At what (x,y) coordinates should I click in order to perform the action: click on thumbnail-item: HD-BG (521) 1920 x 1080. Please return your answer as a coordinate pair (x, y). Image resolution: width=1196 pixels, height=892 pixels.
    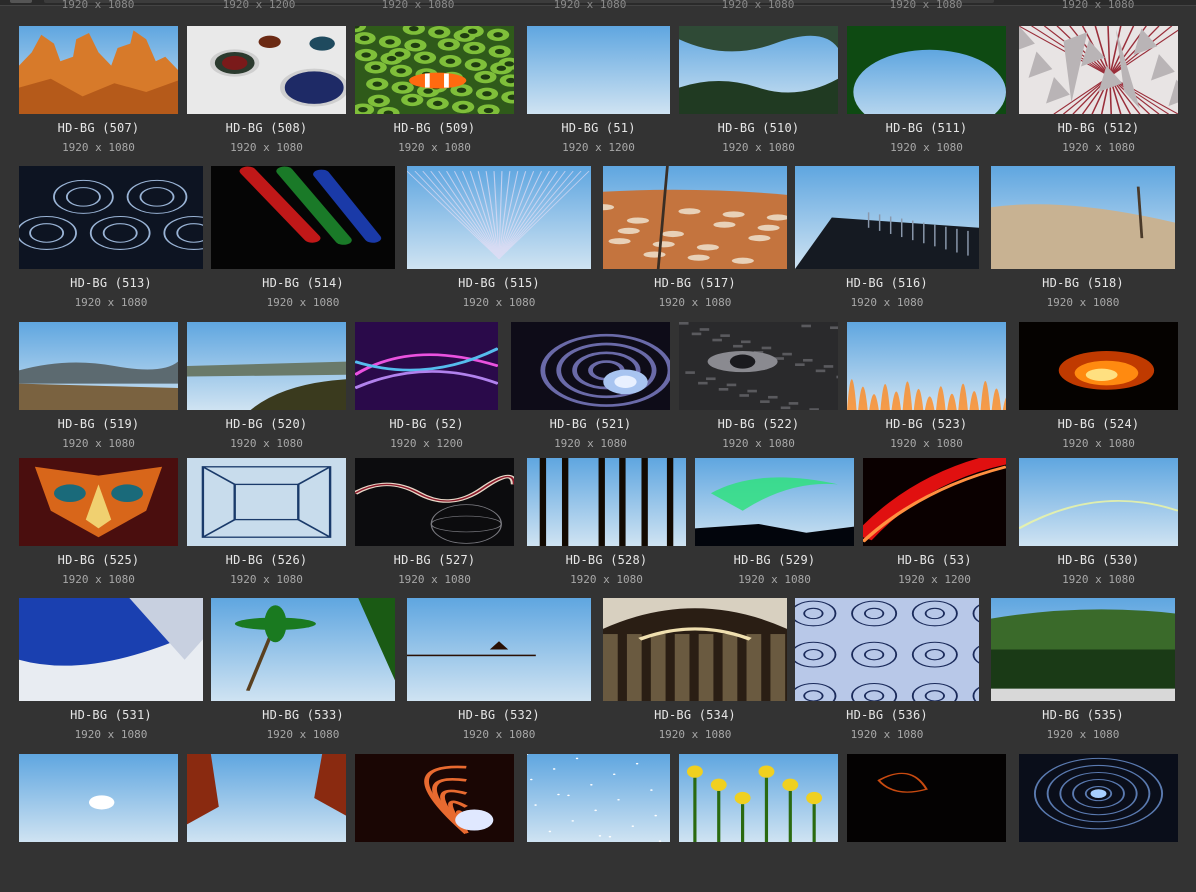
    Looking at the image, I should click on (590, 391).